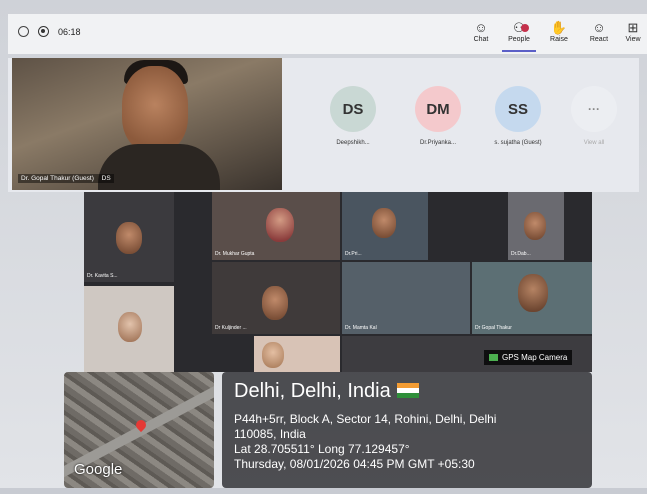 Image resolution: width=647 pixels, height=494 pixels. What do you see at coordinates (43, 31) in the screenshot?
I see `record-icon` at bounding box center [43, 31].